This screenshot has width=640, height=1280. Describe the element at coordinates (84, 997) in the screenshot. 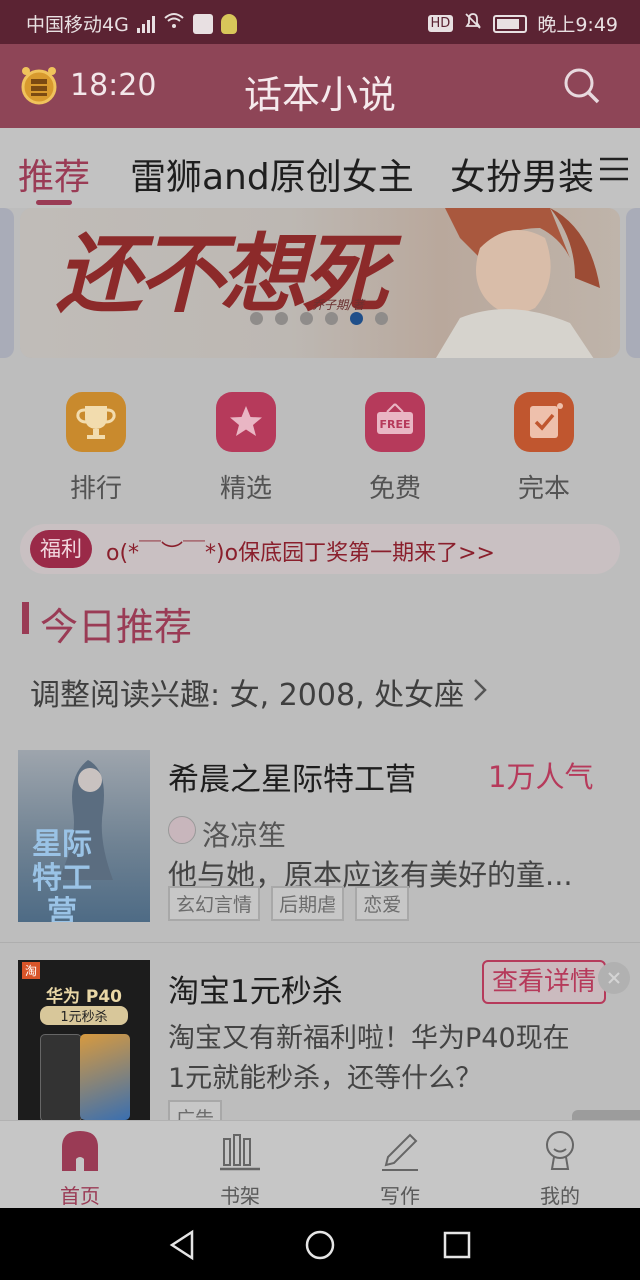

I see `ad-cover-heading: 华为 P40` at that location.